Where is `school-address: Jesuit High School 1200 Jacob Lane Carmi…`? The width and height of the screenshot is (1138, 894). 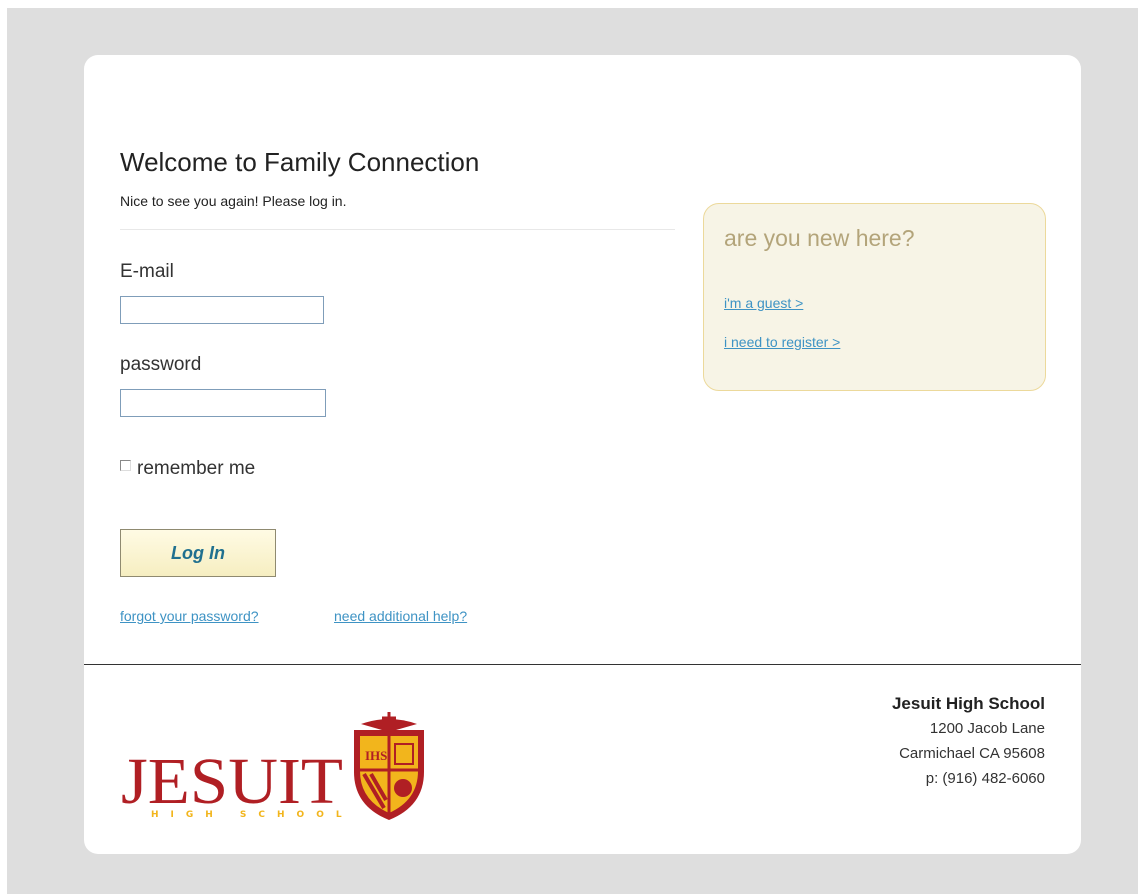 school-address: Jesuit High School 1200 Jacob Lane Carmi… is located at coordinates (968, 741).